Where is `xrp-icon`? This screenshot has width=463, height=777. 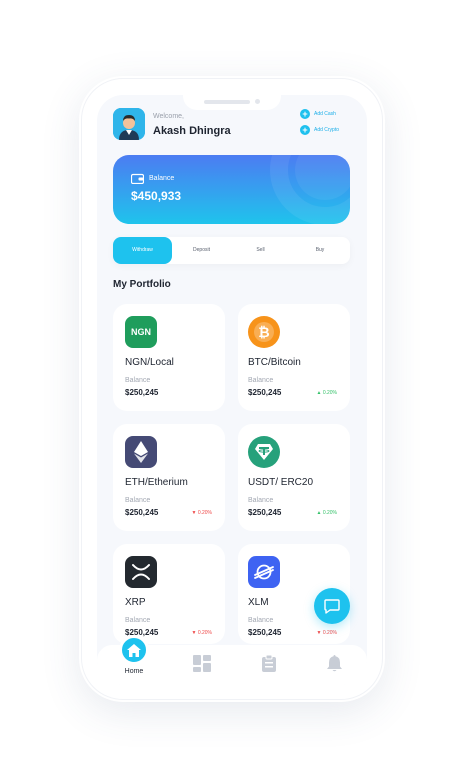 xrp-icon is located at coordinates (141, 572).